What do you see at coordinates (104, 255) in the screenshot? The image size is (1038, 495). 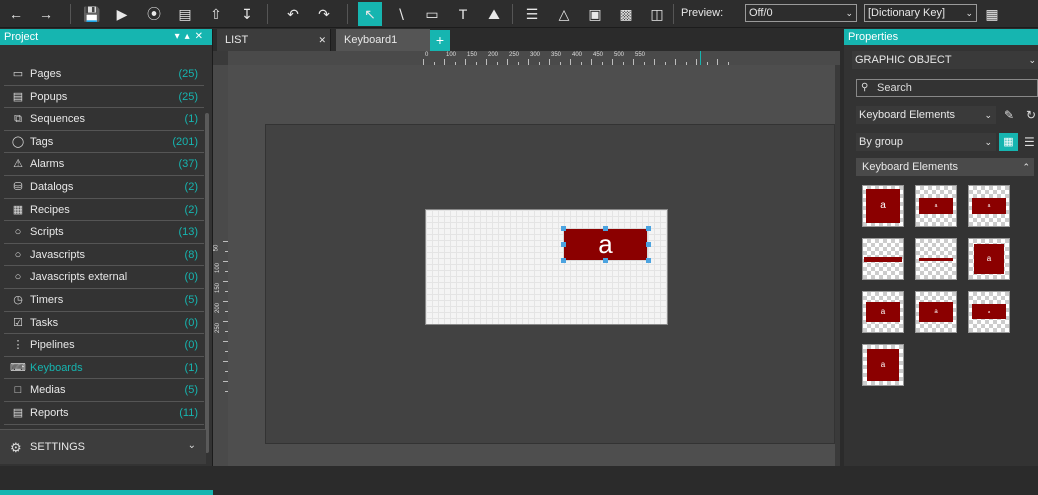 I see `tree-item-javascripts: ○ Javascripts (8)` at bounding box center [104, 255].